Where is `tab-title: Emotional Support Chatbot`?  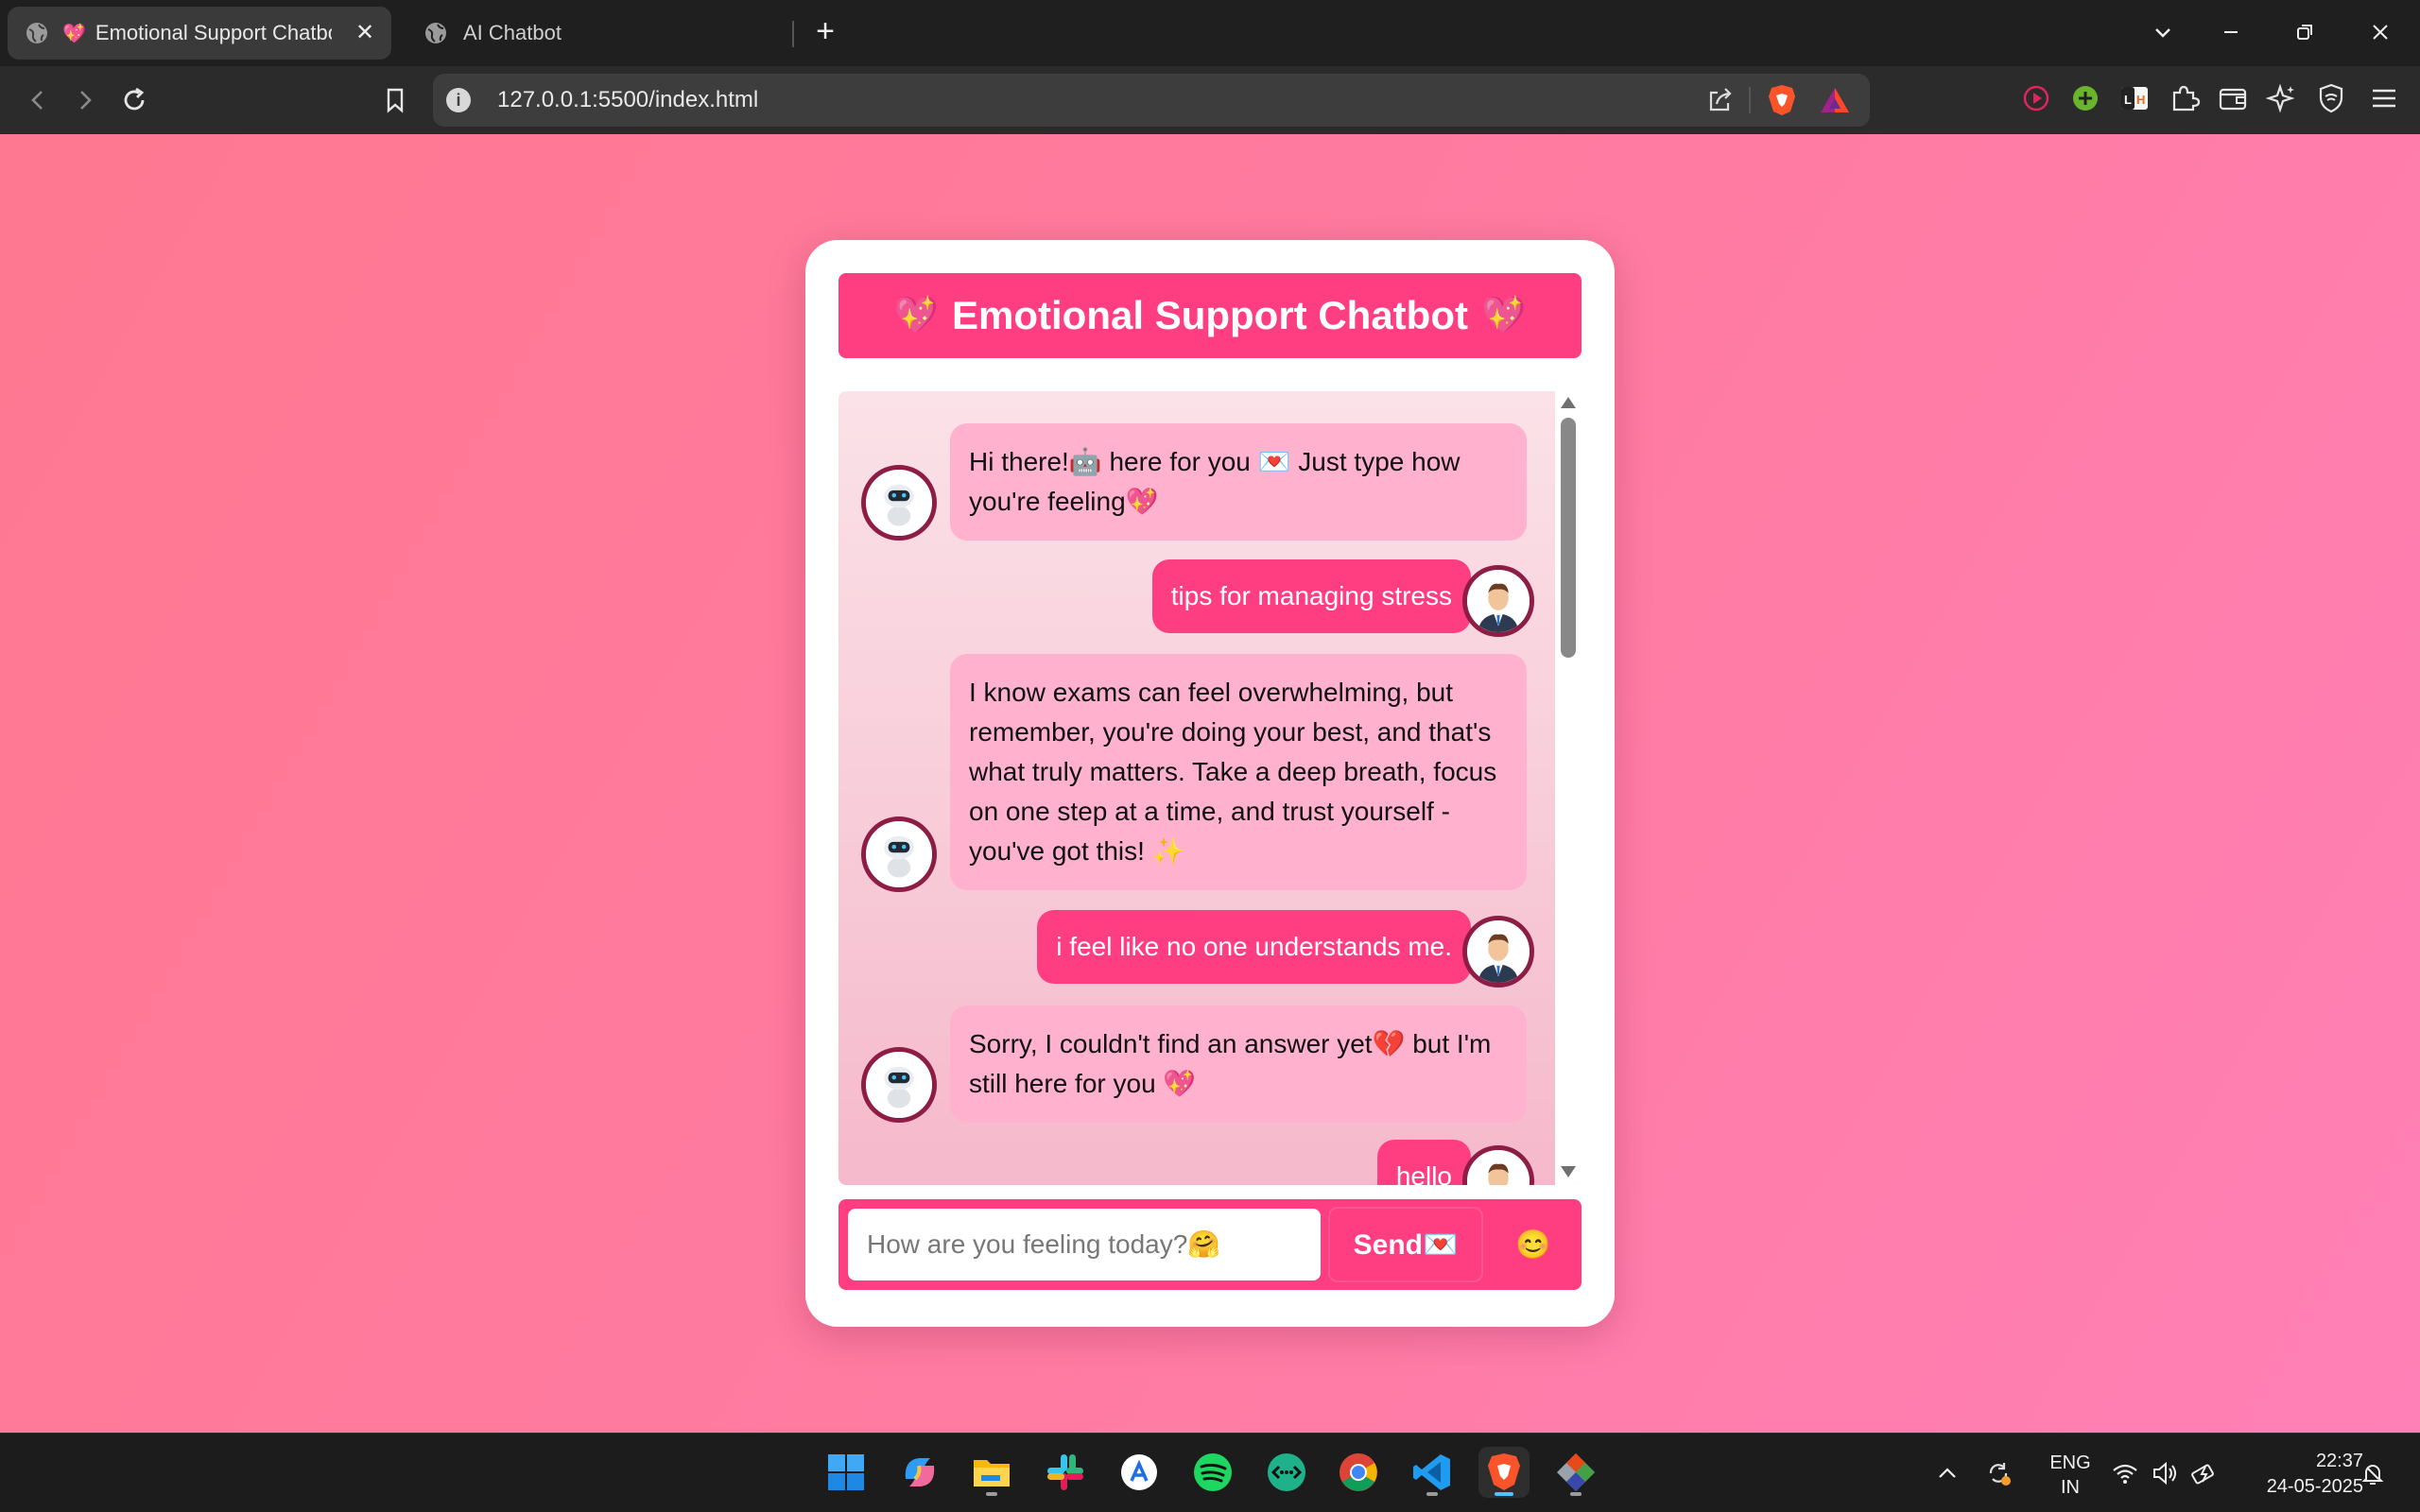 tab-title: Emotional Support Chatbot is located at coordinates (213, 32).